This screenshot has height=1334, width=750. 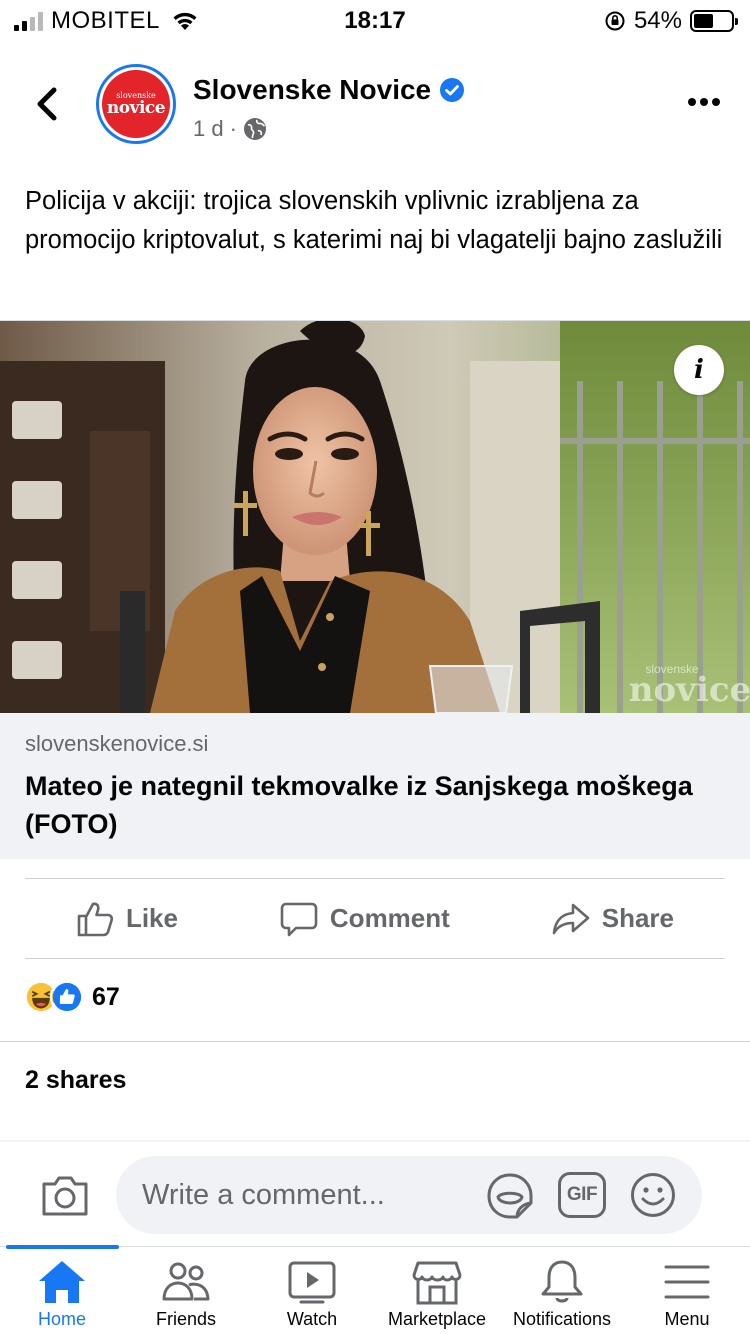 What do you see at coordinates (704, 102) in the screenshot?
I see `more-options-button` at bounding box center [704, 102].